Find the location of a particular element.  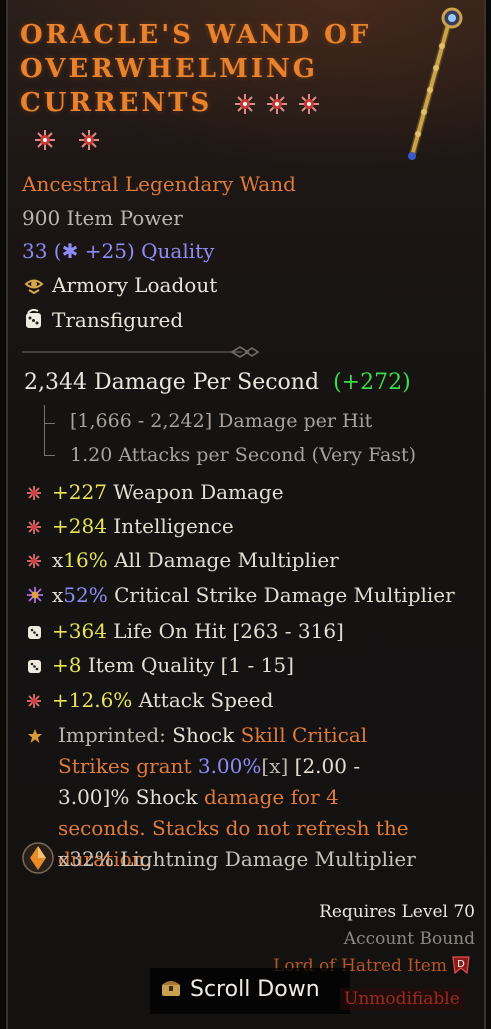

armory-label: Armory Loadout is located at coordinates (135, 285).